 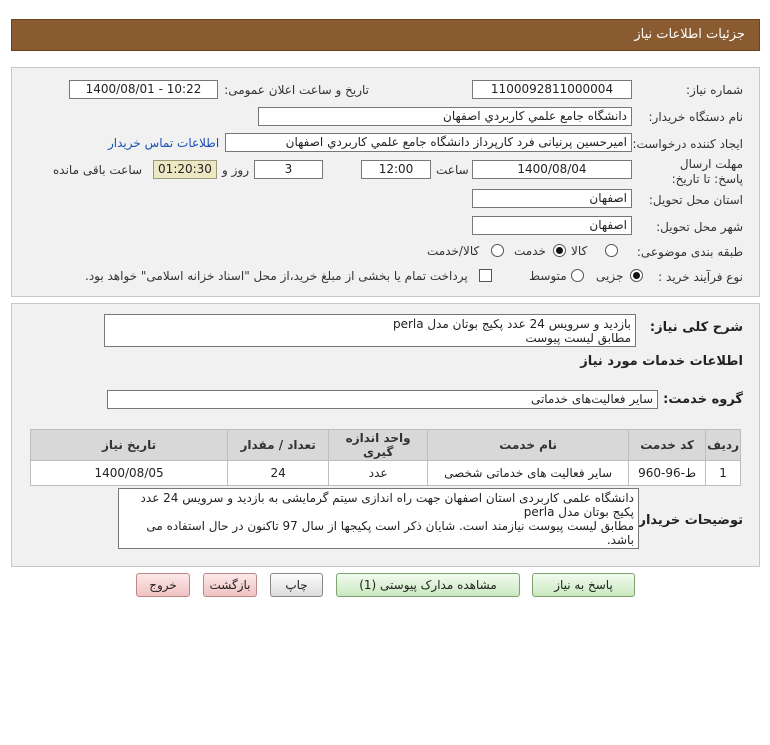 What do you see at coordinates (620, 540) in the screenshot?
I see `buyer-desc-line-4: باشد.` at bounding box center [620, 540].